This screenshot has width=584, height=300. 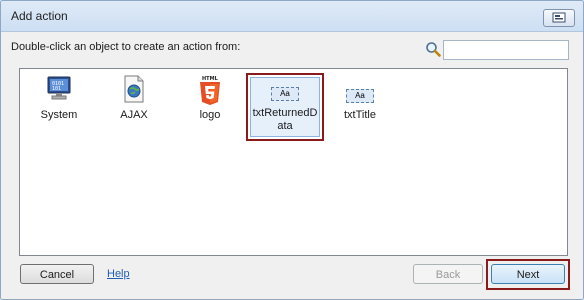 I want to click on object-item-txtreturneddata: Aa txtReturnedD ata, so click(x=285, y=107).